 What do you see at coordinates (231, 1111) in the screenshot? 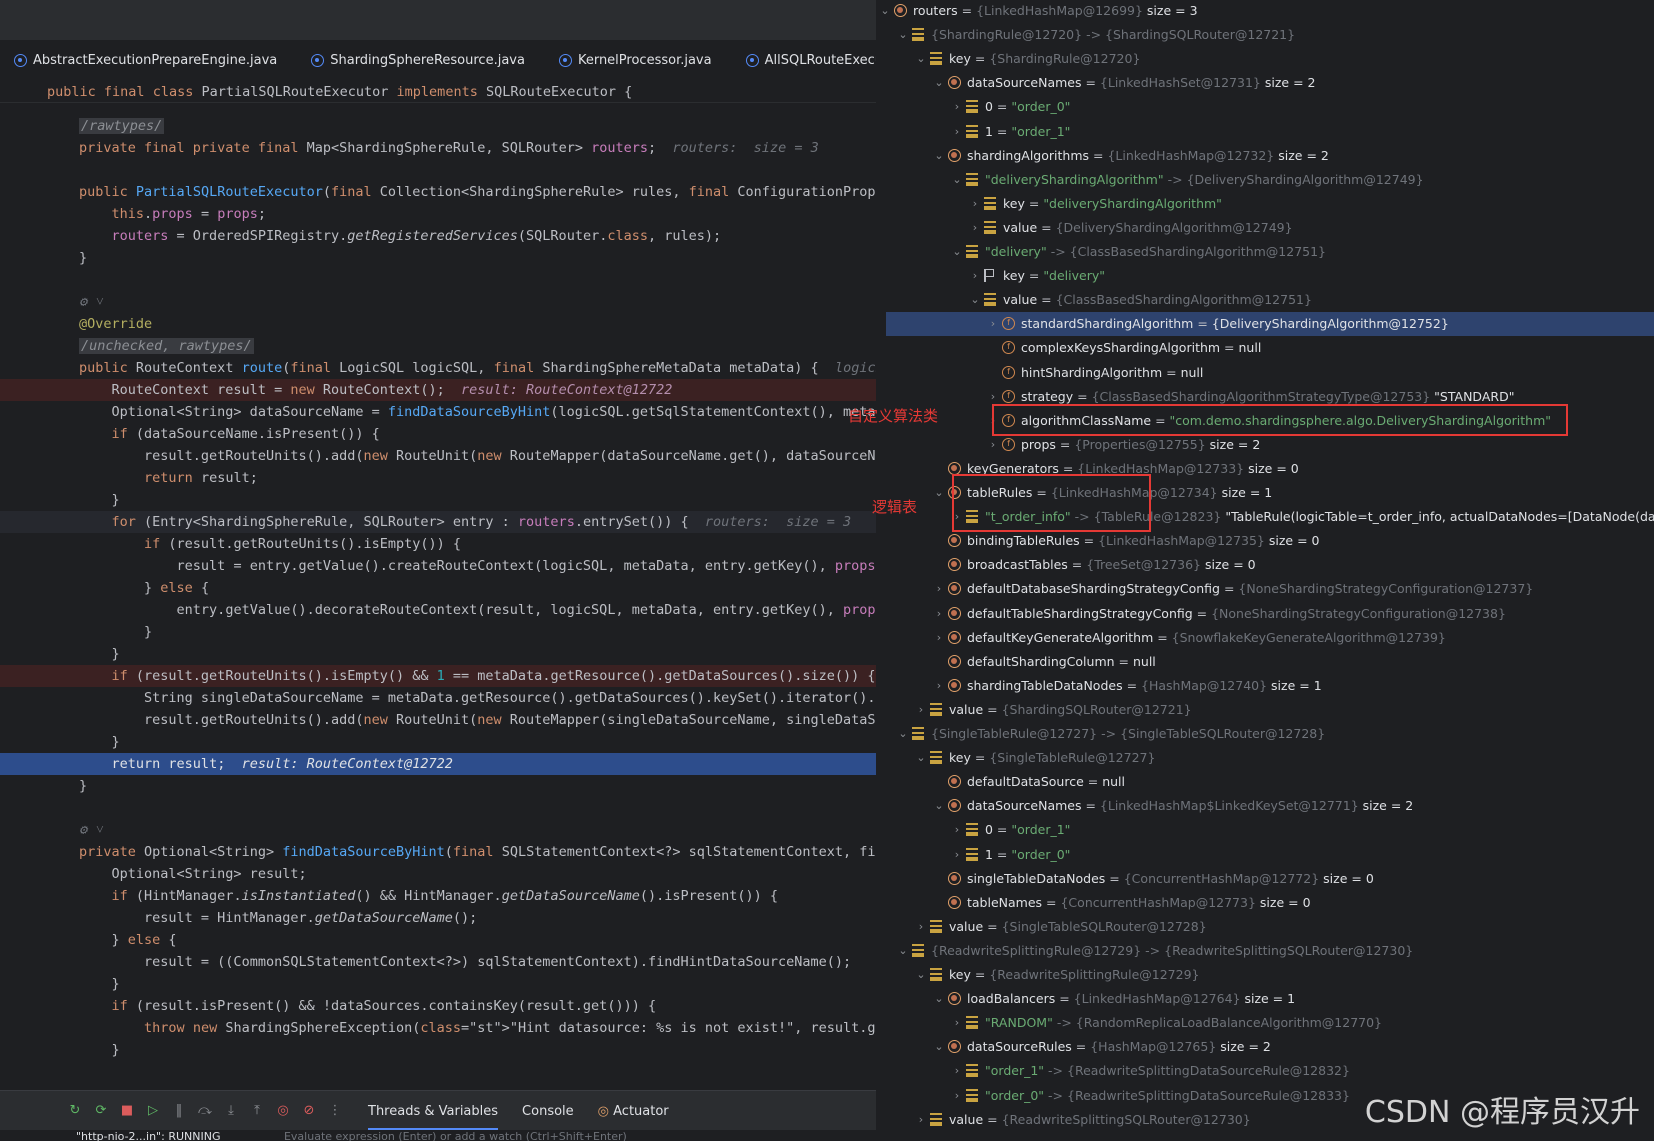
I see `step-into-icon: ⤓` at bounding box center [231, 1111].